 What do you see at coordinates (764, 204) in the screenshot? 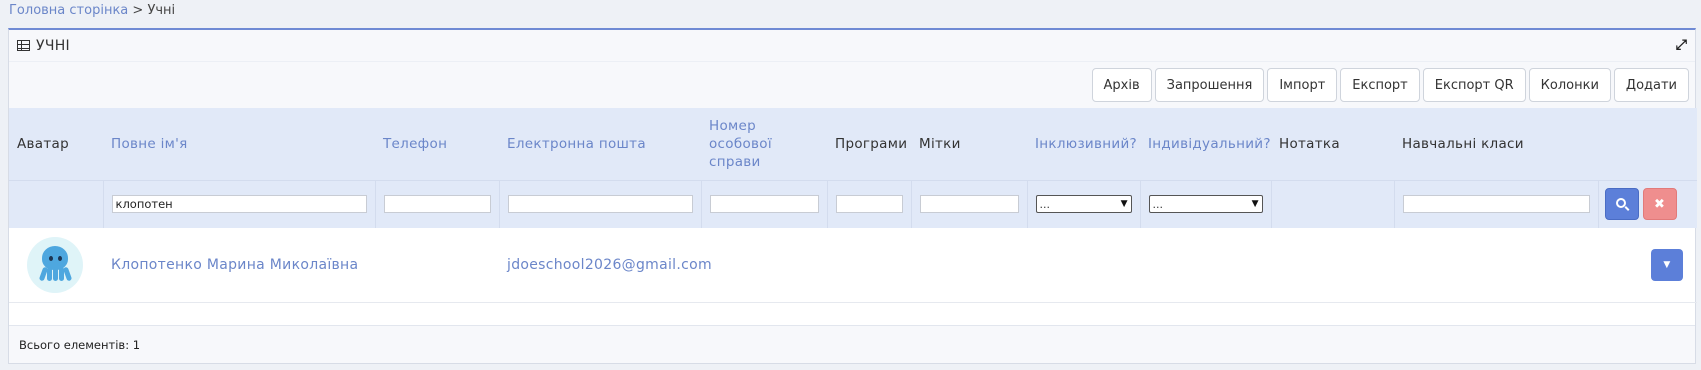
I see `filter-file-number-input` at bounding box center [764, 204].